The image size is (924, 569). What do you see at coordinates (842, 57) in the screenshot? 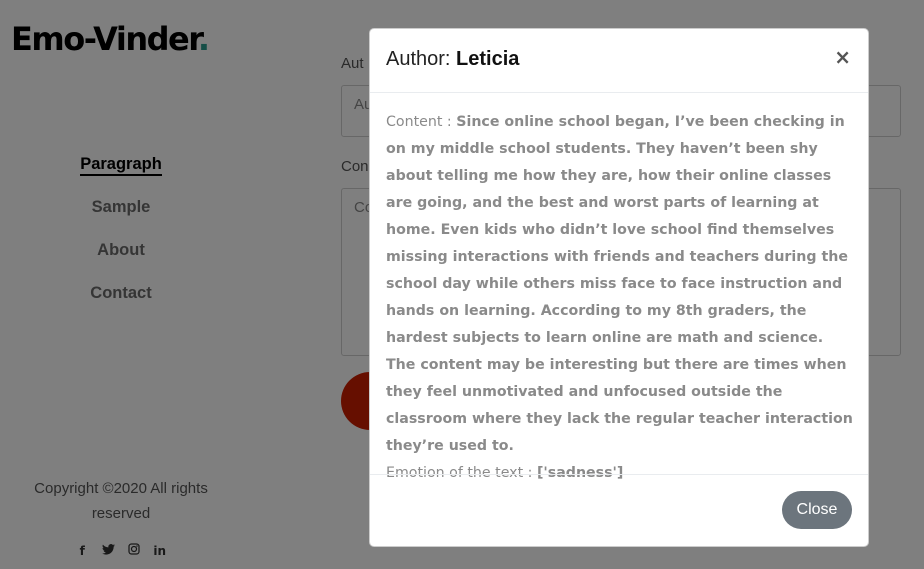
I see `close-icon: ×` at bounding box center [842, 57].